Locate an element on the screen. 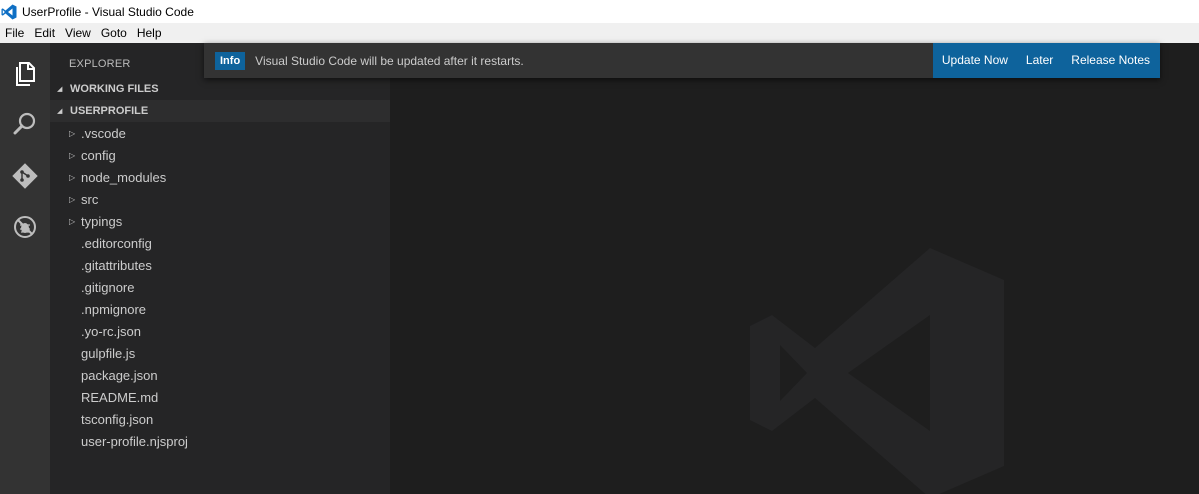 This screenshot has height=494, width=1199. tree-file-tsconfig: tsconfig.json is located at coordinates (220, 419).